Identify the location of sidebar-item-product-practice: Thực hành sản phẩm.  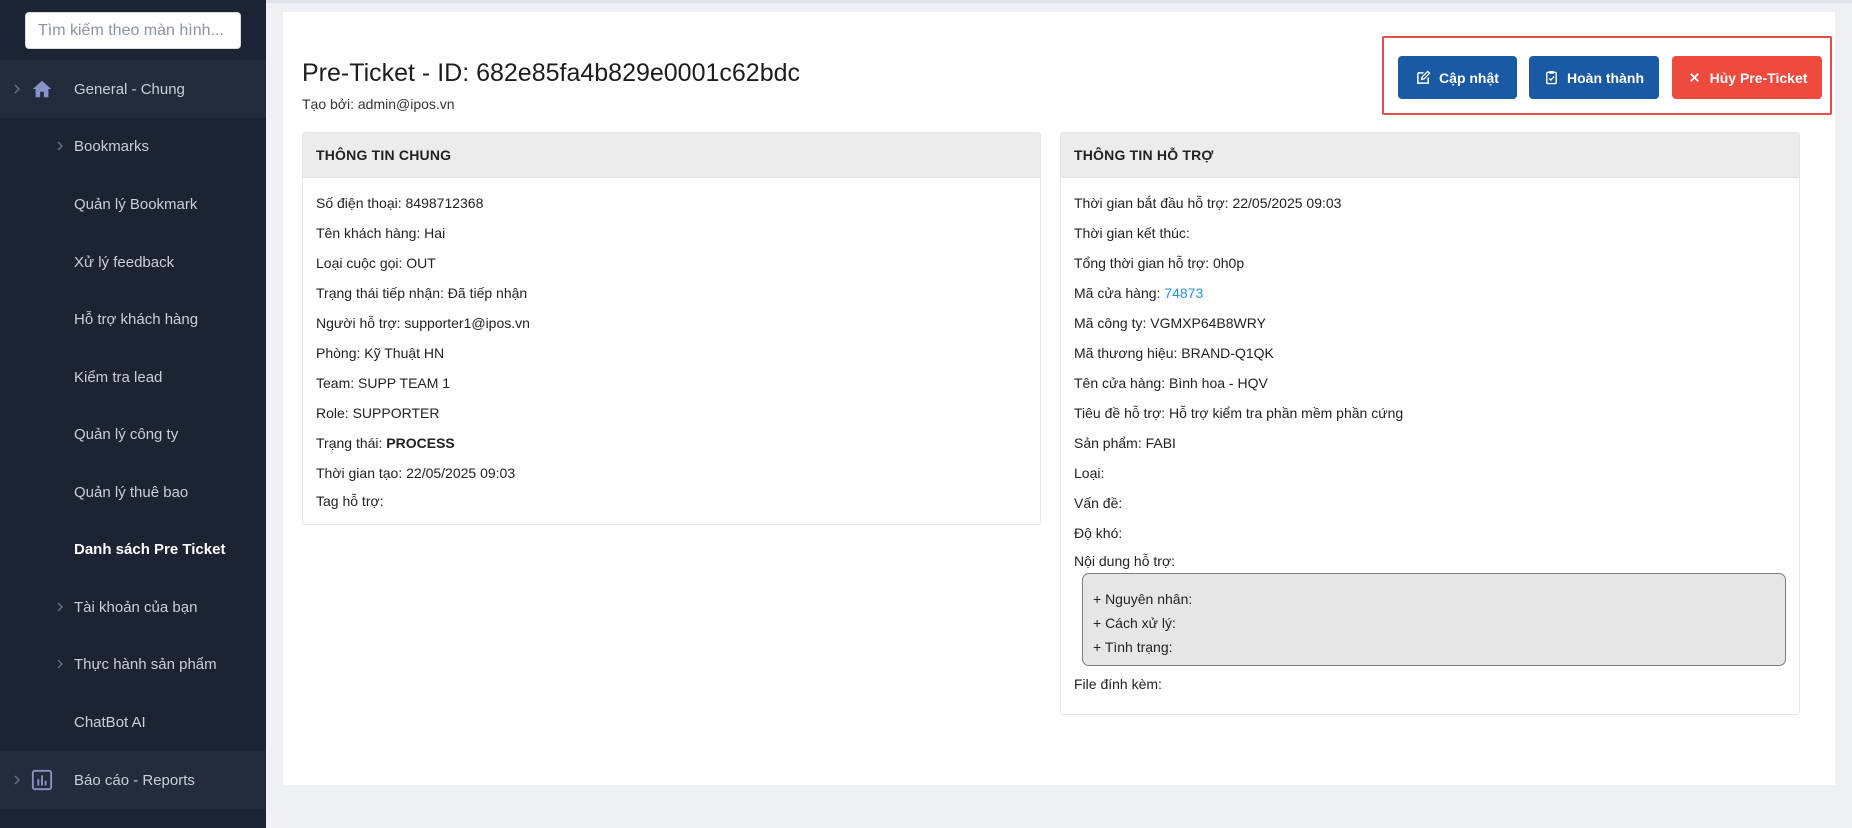
(133, 664).